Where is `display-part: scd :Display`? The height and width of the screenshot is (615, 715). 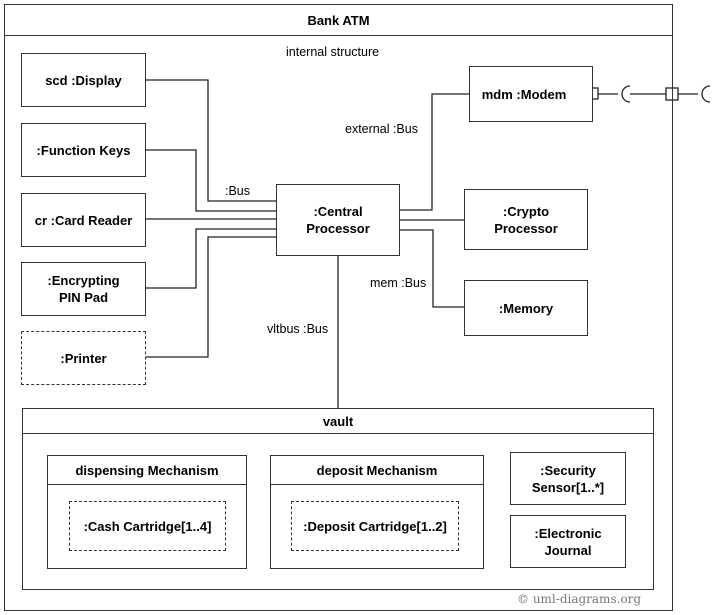
display-part: scd :Display is located at coordinates (83, 80).